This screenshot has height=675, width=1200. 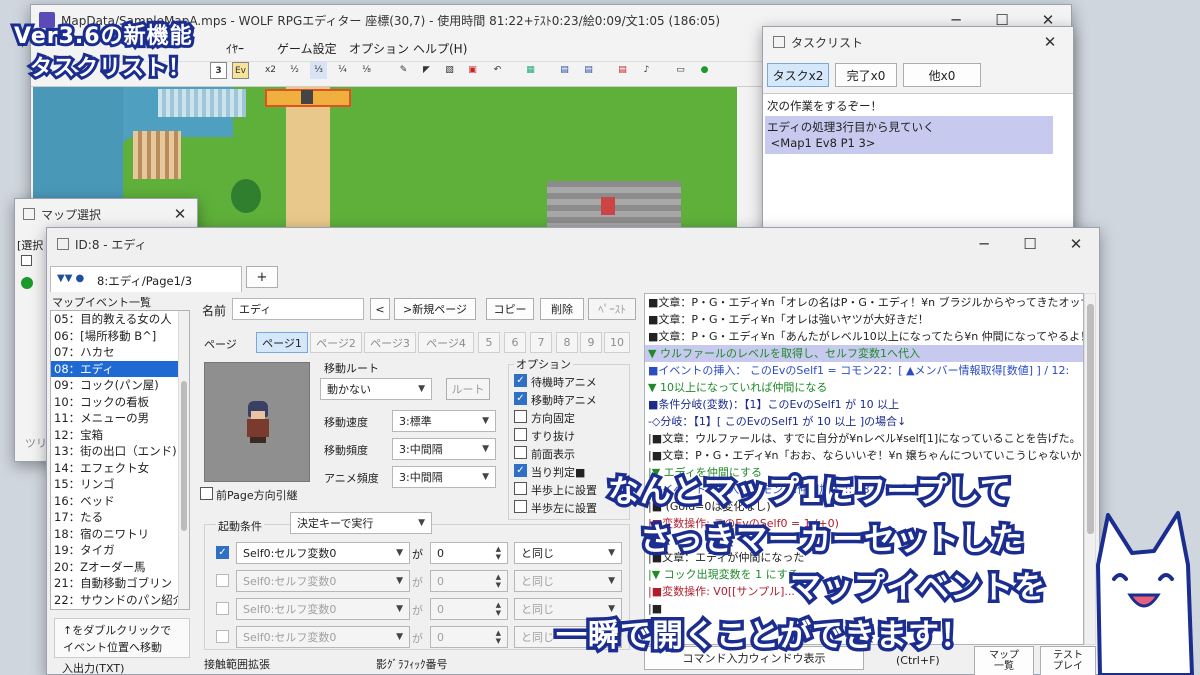 What do you see at coordinates (366, 70) in the screenshot?
I see `zoom-eighth-icon: ⅛` at bounding box center [366, 70].